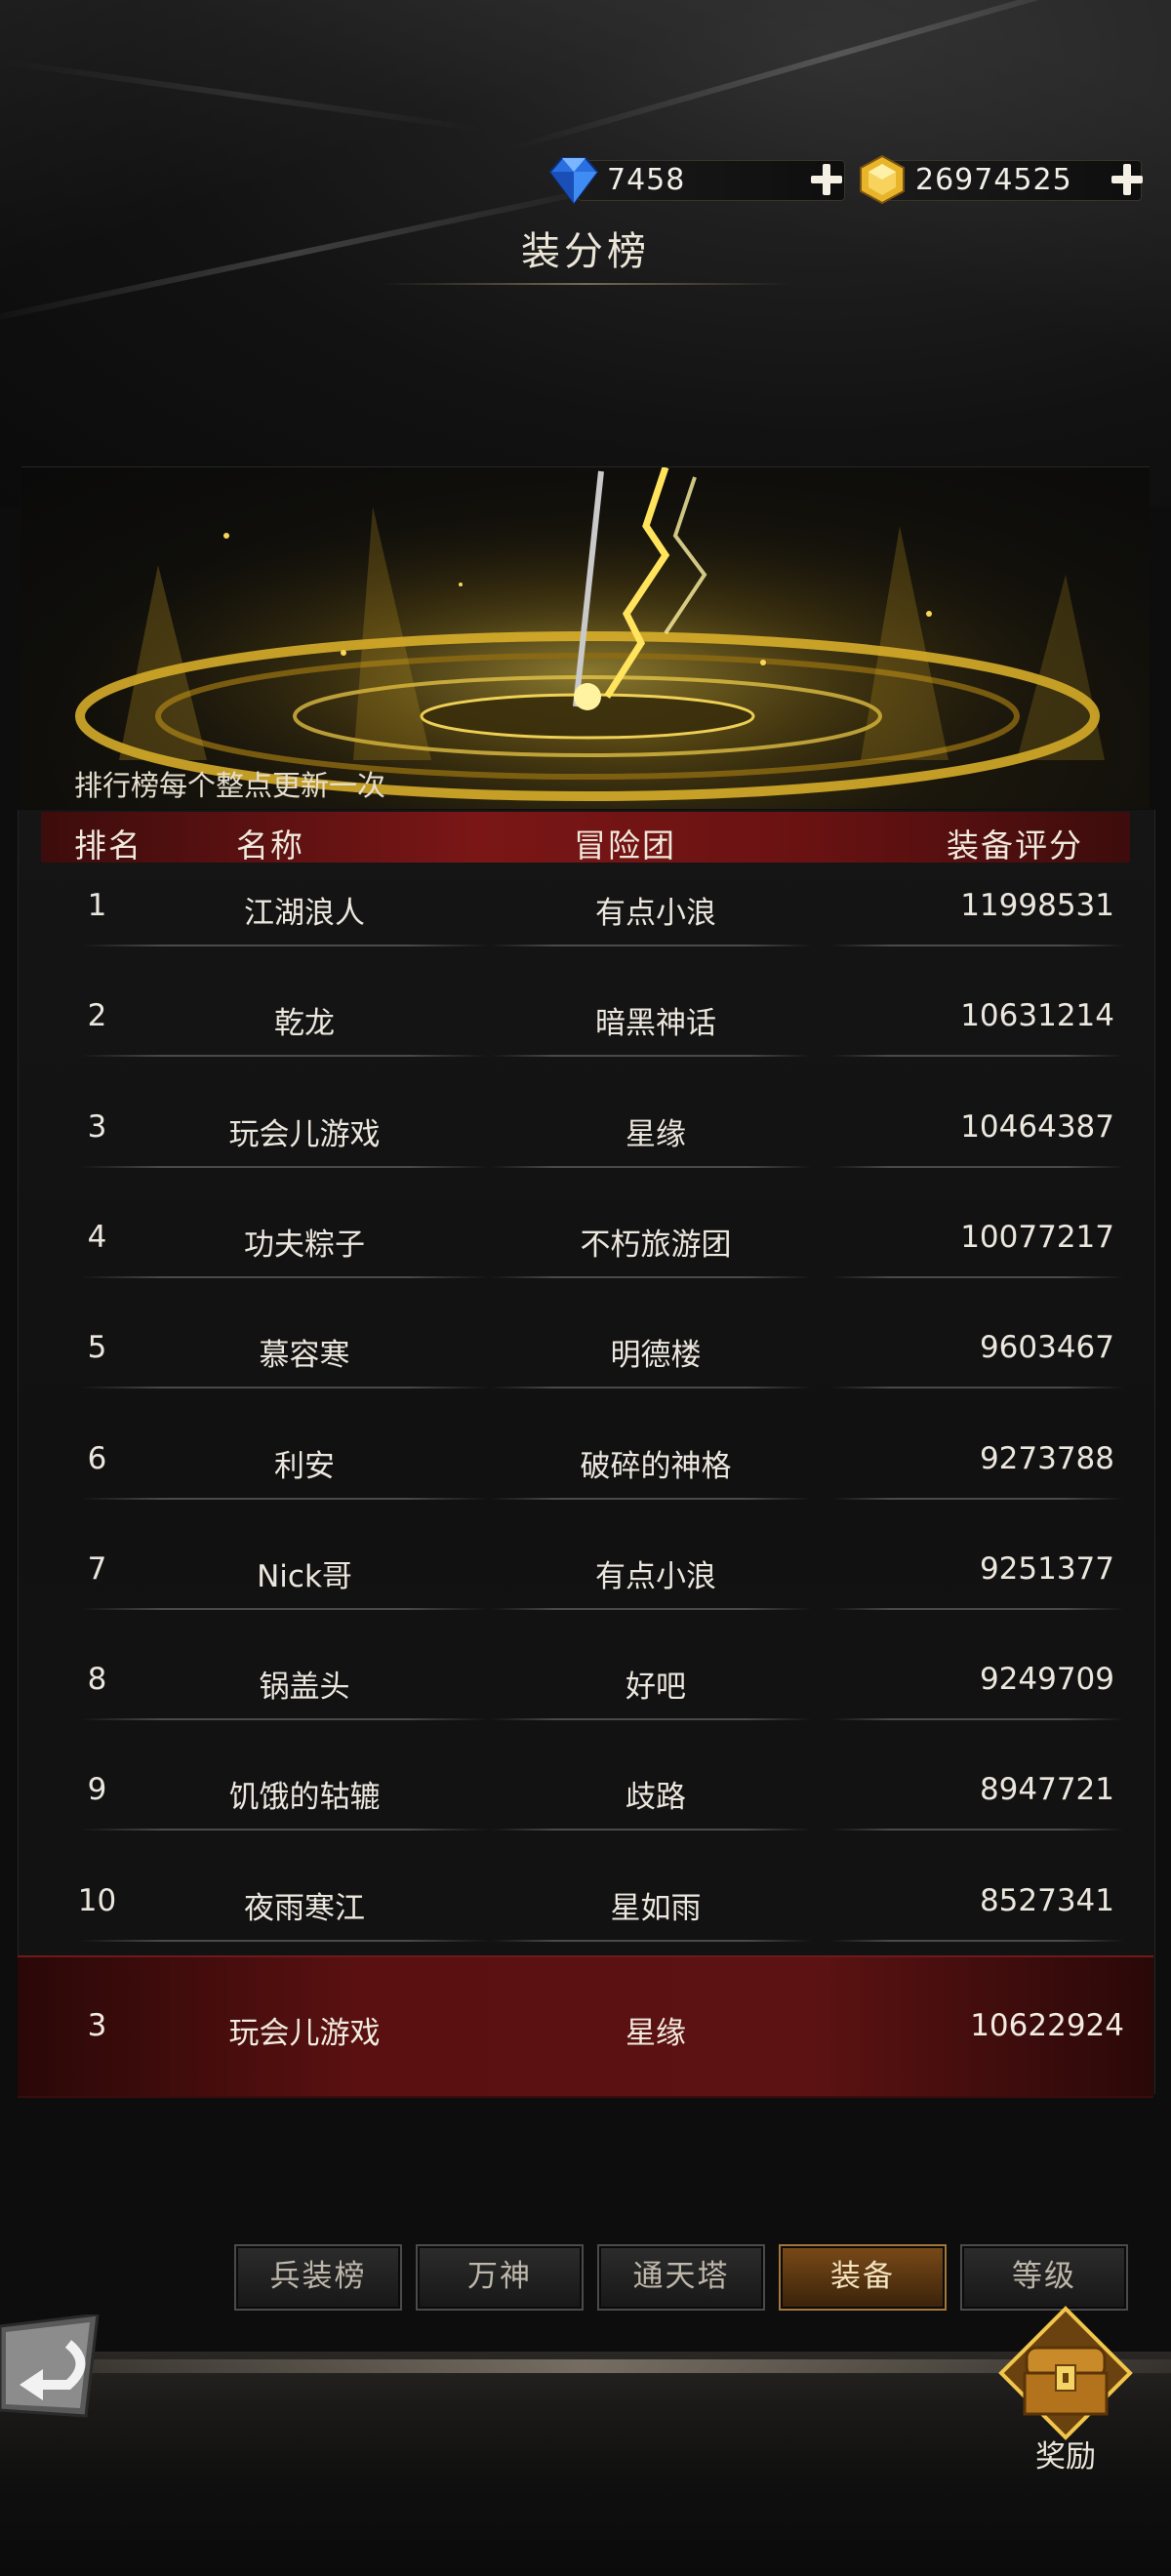  What do you see at coordinates (585, 1913) in the screenshot?
I see `table-row: 10 夜雨寒江 星如雨 8527341` at bounding box center [585, 1913].